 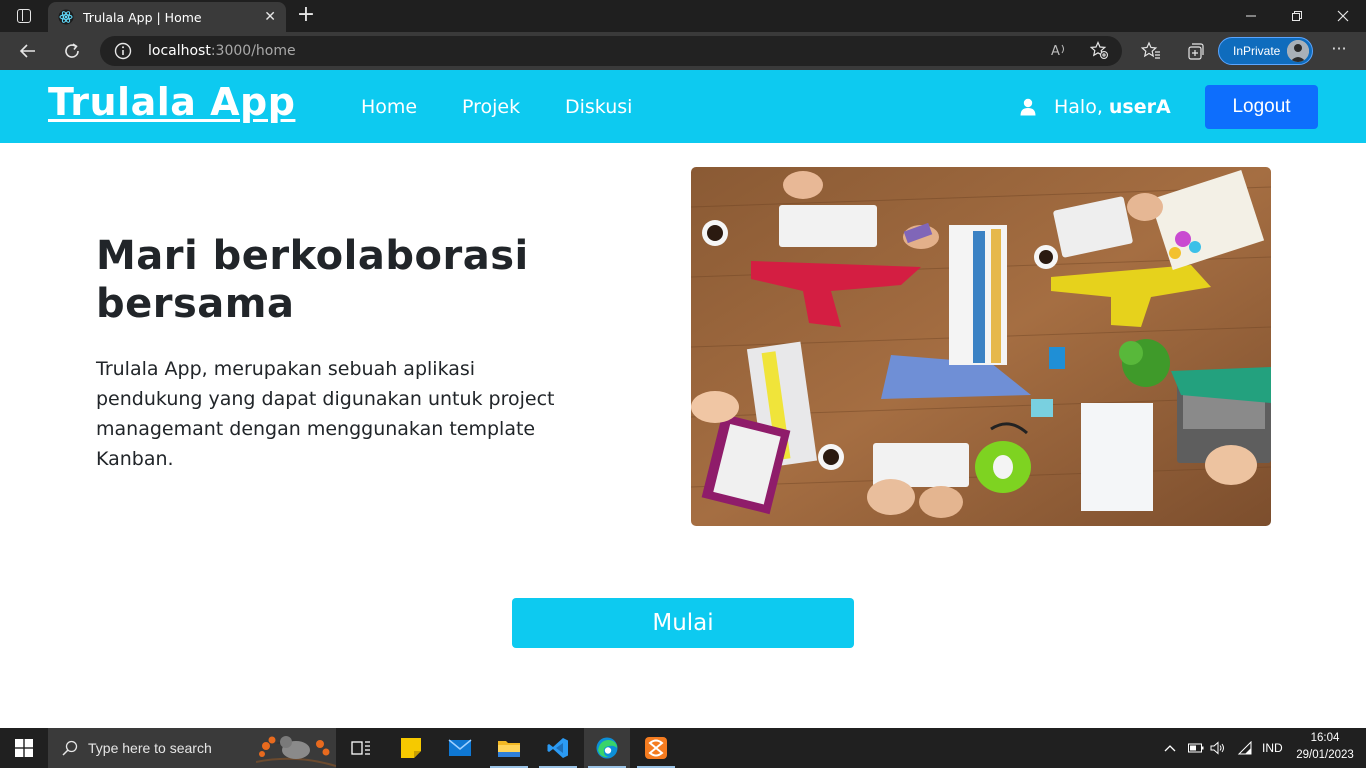 I want to click on user-icon, so click(x=1028, y=107).